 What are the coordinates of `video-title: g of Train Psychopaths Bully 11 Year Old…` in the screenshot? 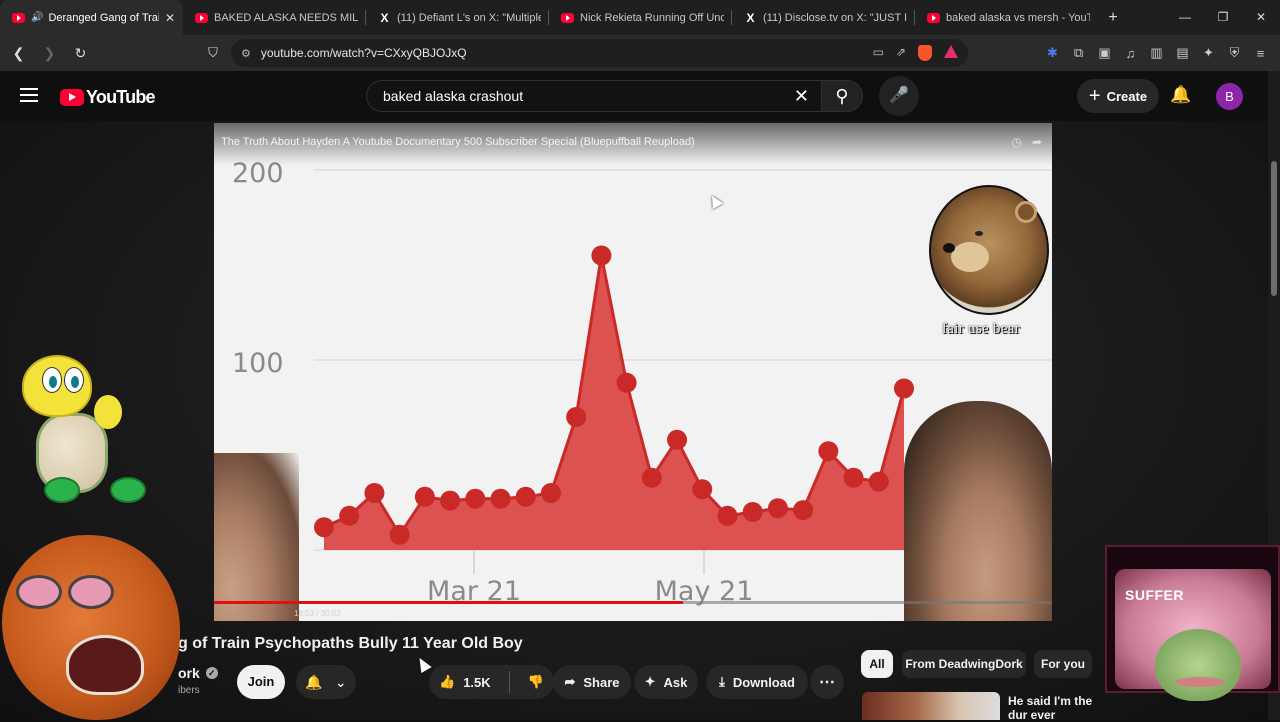 It's located at (350, 643).